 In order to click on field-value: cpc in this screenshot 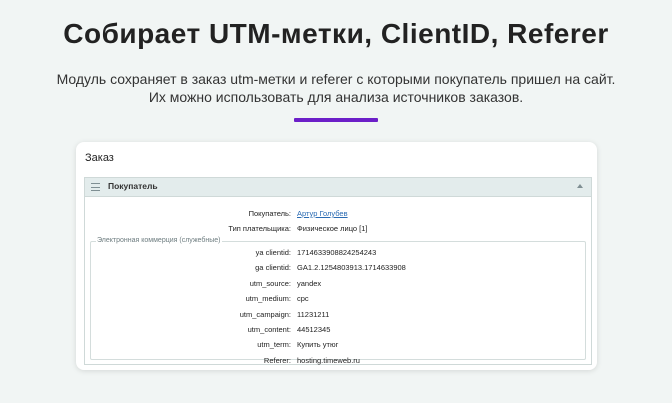, I will do `click(303, 299)`.